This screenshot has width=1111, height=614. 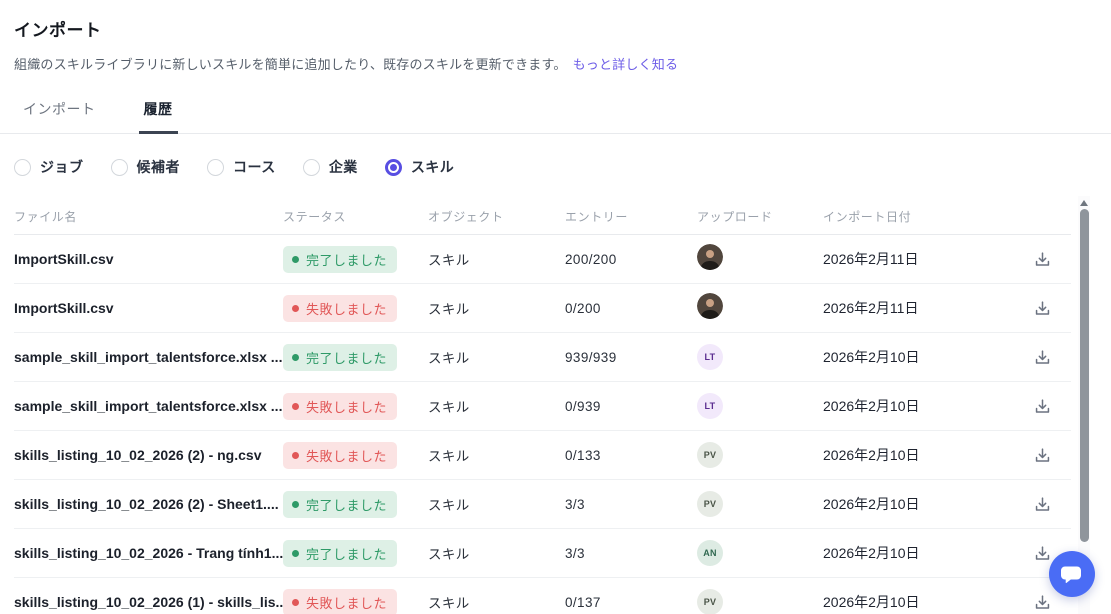 I want to click on filter-label: 企業, so click(x=343, y=167).